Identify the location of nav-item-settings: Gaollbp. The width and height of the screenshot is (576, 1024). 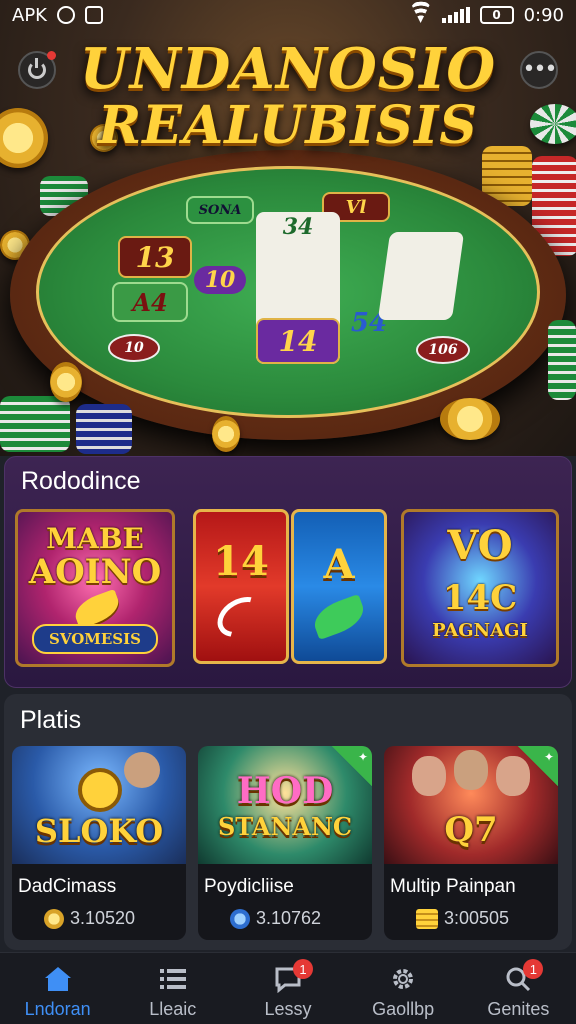
(403, 992).